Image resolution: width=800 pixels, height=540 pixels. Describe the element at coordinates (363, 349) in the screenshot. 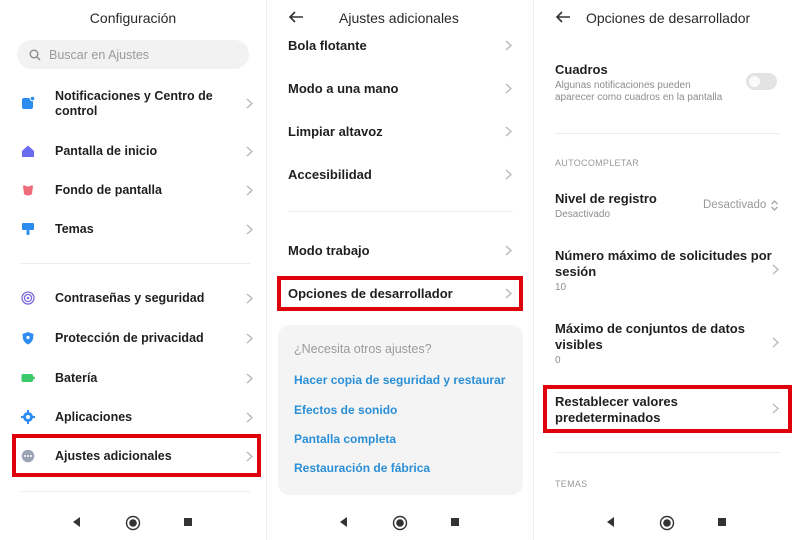

I see `help-question: ¿Necesita otros ajustes?` at that location.